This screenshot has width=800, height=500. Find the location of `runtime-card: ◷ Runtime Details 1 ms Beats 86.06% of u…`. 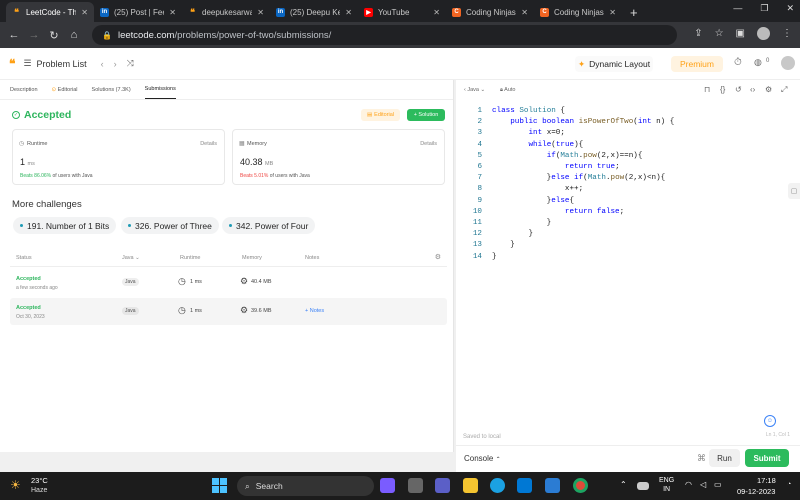

runtime-card: ◷ Runtime Details 1 ms Beats 86.06% of u… is located at coordinates (118, 157).